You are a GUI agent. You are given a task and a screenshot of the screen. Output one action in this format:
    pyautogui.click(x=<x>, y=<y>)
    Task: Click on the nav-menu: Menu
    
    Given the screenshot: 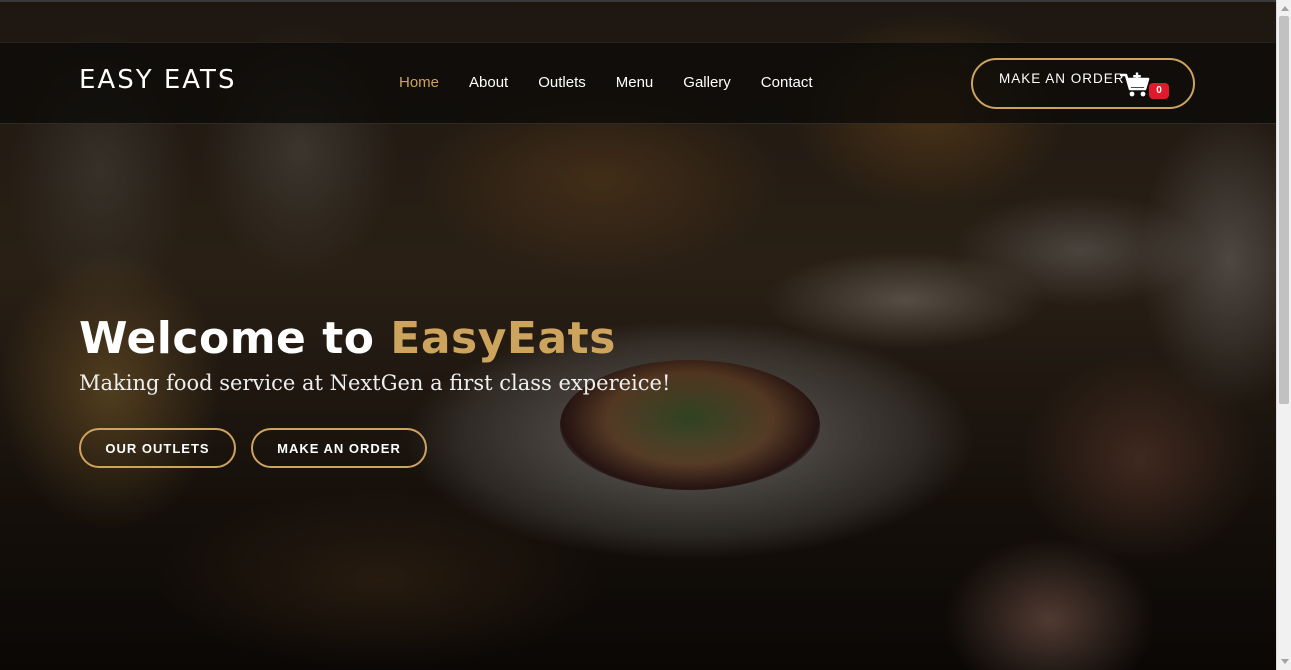 What is the action you would take?
    pyautogui.click(x=635, y=82)
    